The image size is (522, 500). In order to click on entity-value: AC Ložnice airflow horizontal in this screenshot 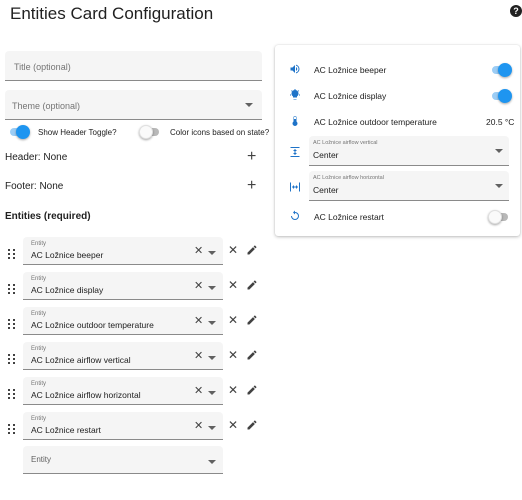, I will do `click(86, 395)`.